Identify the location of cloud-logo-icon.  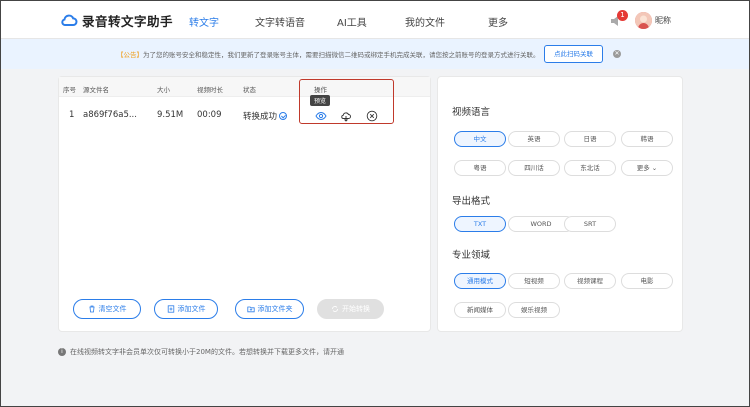
(69, 20).